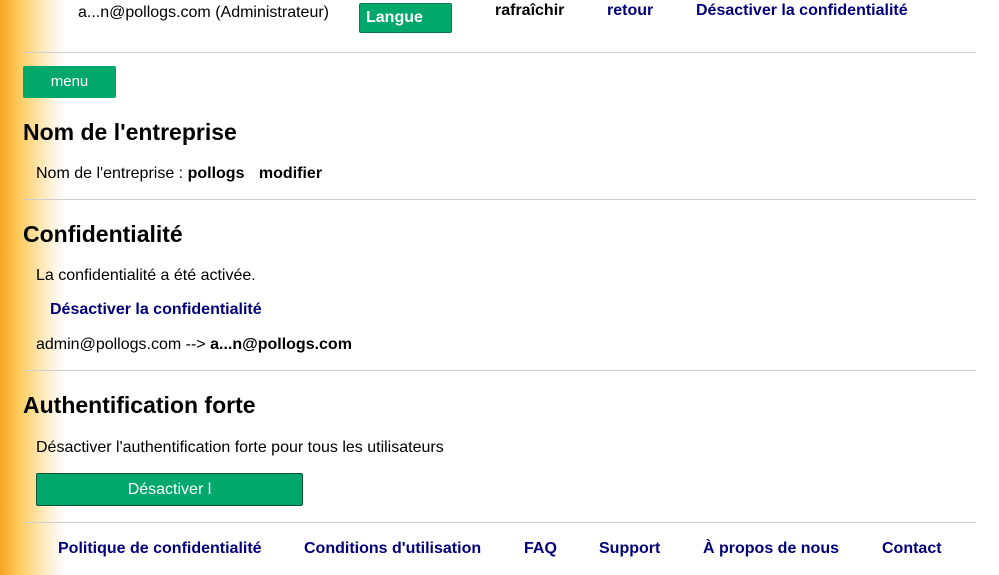  What do you see at coordinates (203, 12) in the screenshot?
I see `current-user-label: a...n@pollogs.com (Administrateur)` at bounding box center [203, 12].